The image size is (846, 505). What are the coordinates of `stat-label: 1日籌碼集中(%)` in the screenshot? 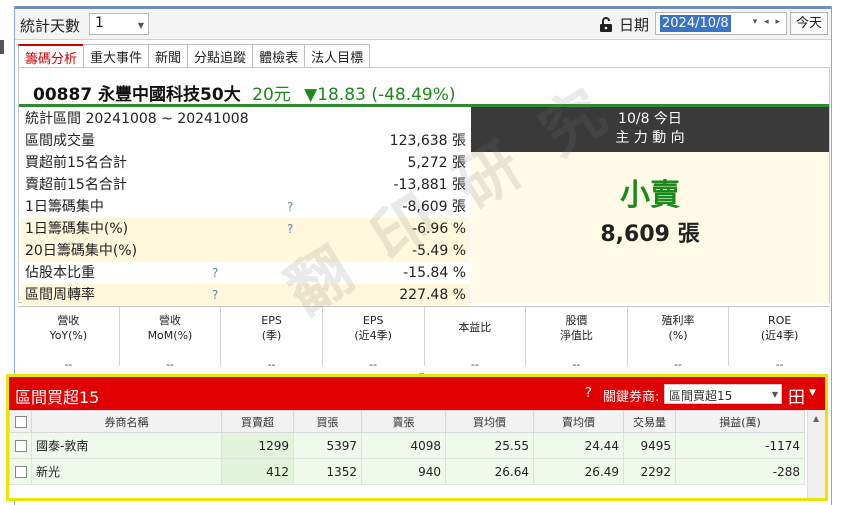 It's located at (77, 229).